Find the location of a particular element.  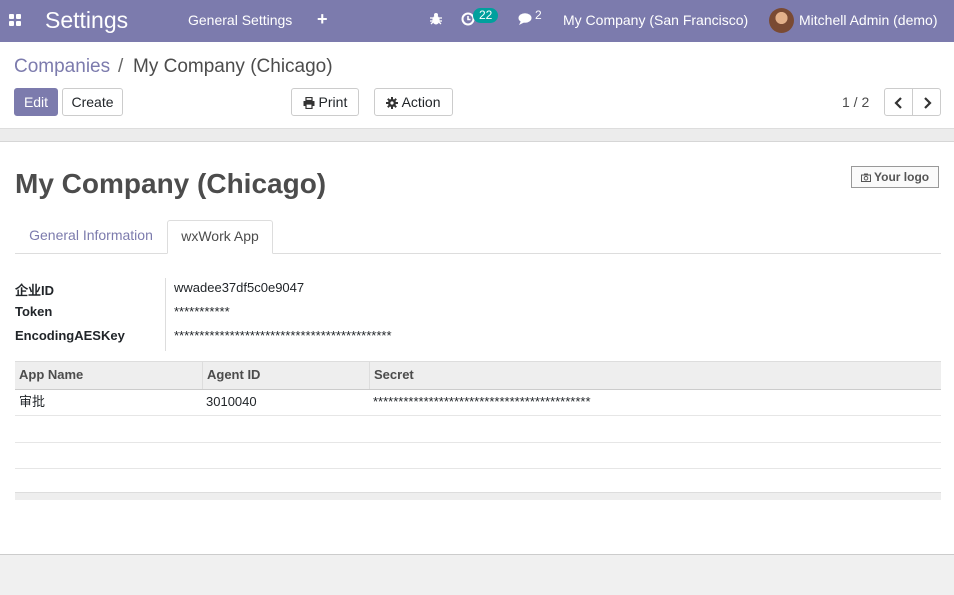

avatar is located at coordinates (781, 20).